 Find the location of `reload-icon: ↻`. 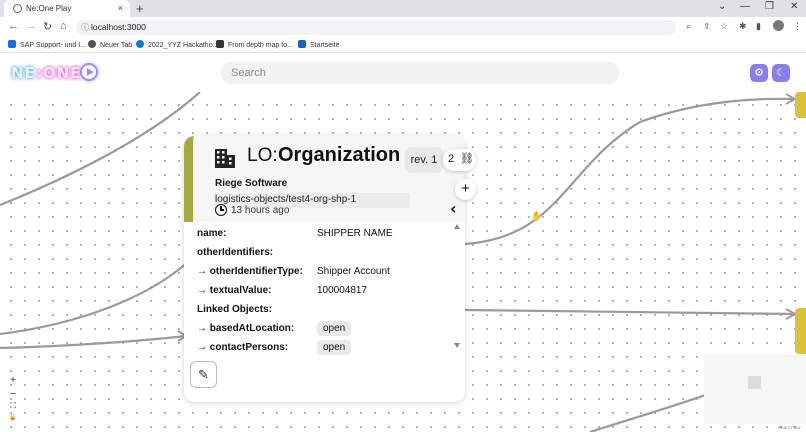

reload-icon: ↻ is located at coordinates (47, 26).